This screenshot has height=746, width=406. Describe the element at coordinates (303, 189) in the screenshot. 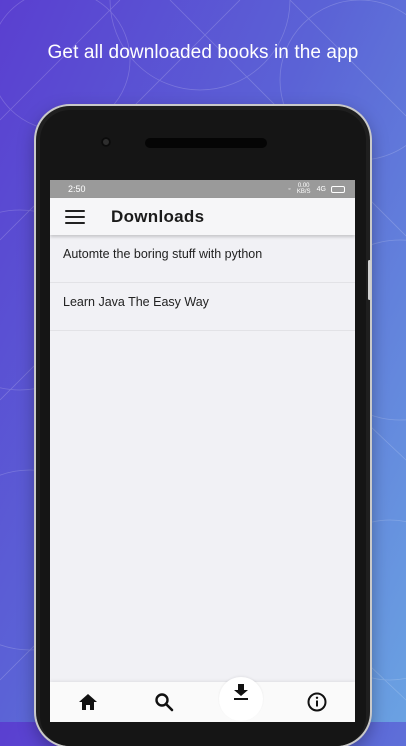

I see `network-speed: 0.00 KB/S` at that location.